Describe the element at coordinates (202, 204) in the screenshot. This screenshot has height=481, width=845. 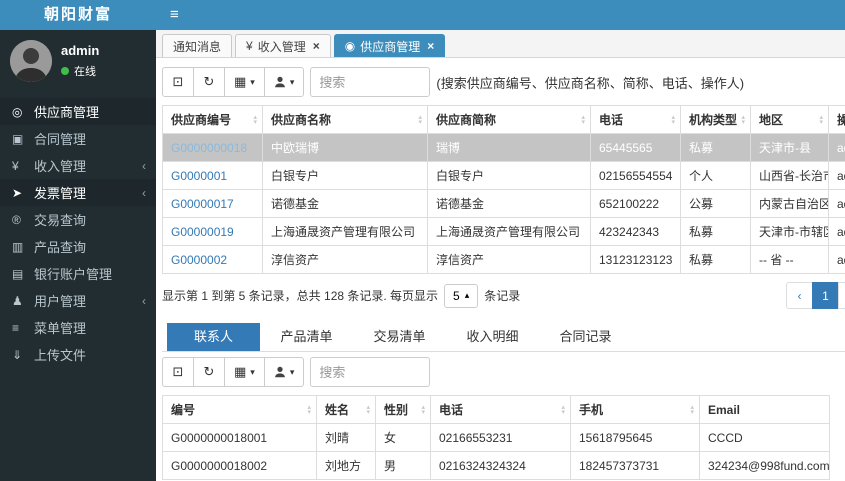
I see `supplier-code-link: G00000017` at that location.